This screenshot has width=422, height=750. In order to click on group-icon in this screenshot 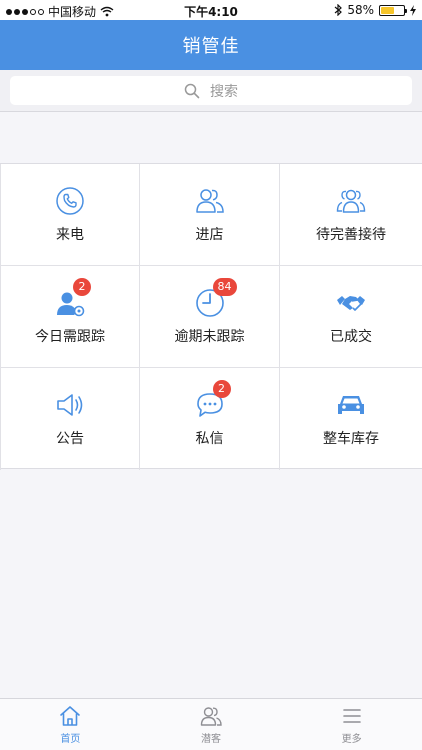, I will do `click(351, 201)`.